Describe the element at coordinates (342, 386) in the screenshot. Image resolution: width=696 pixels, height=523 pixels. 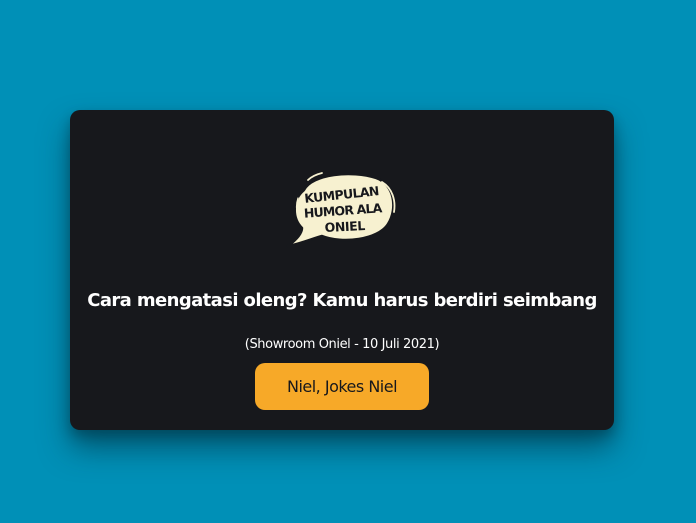
I see `next-joke-button: Niel, Jokes Niel` at that location.